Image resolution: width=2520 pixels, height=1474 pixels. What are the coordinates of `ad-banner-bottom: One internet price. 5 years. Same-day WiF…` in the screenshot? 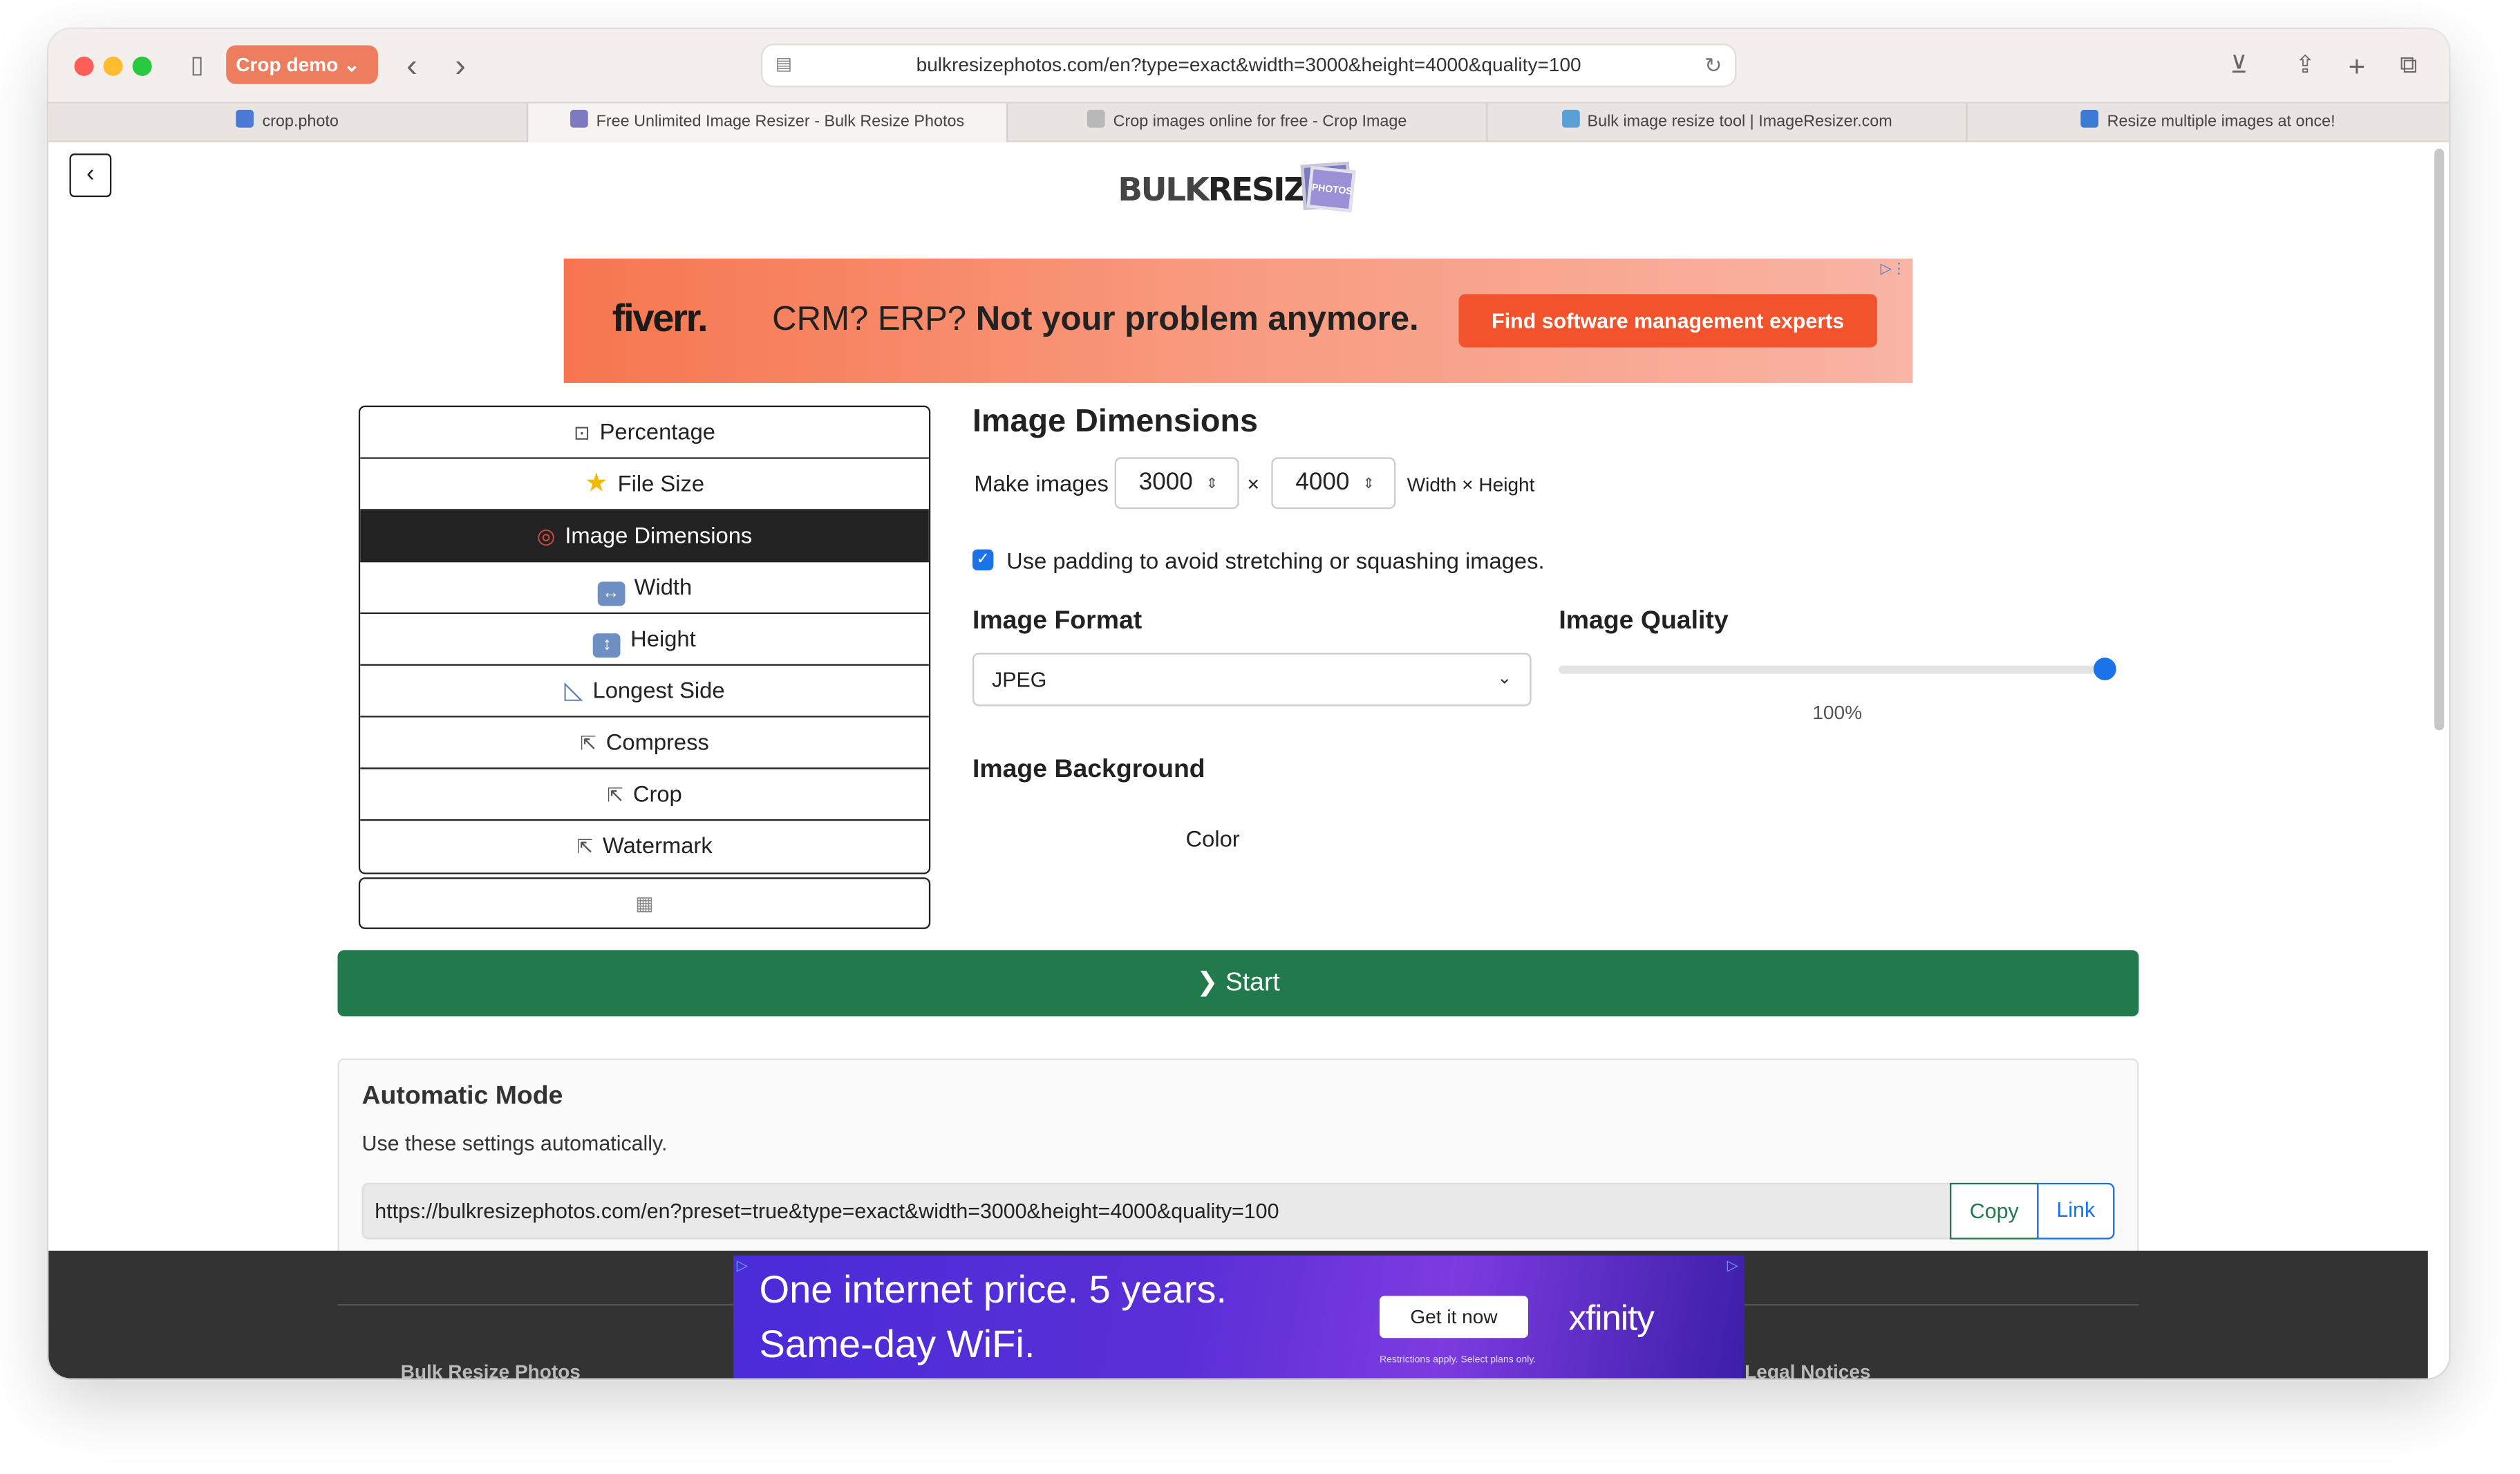 It's located at (1239, 1317).